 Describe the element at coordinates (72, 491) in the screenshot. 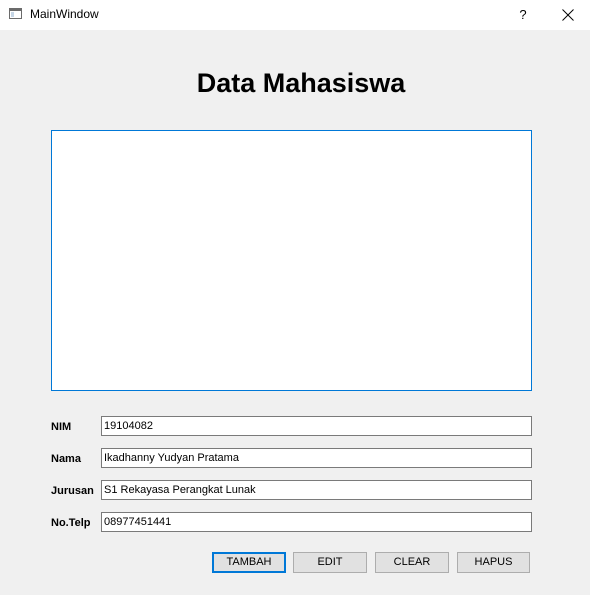

I see `jurusan-label: Jurusan` at that location.